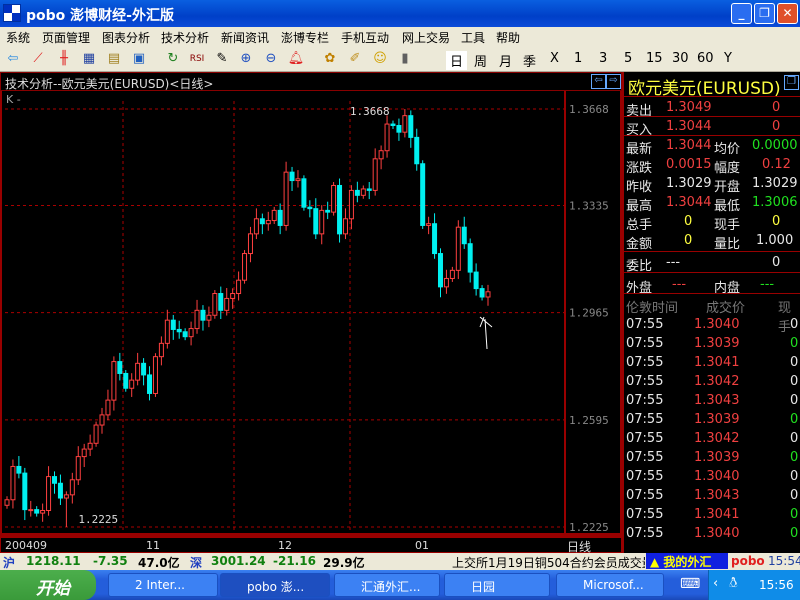 The height and width of the screenshot is (600, 800). Describe the element at coordinates (713, 343) in the screenshot. I see `trade-row: 07:55 1.3039 0` at that location.